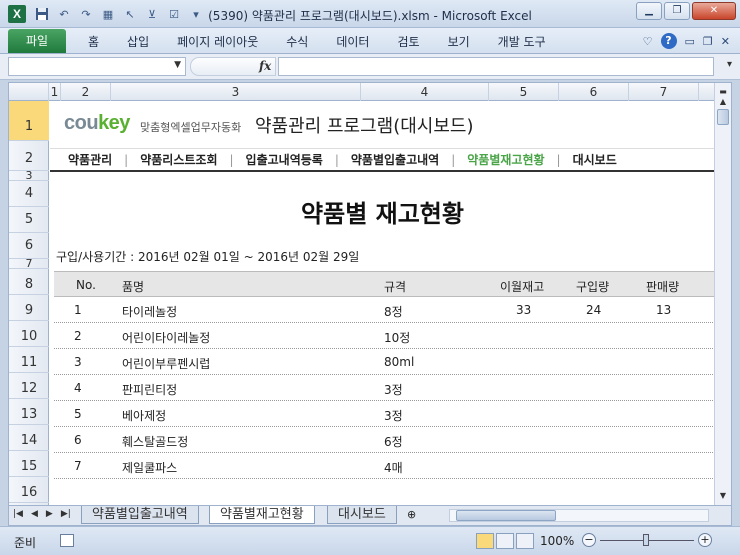 This screenshot has width=740, height=555. I want to click on page-heading: 약품별 재고현황, so click(382, 214).